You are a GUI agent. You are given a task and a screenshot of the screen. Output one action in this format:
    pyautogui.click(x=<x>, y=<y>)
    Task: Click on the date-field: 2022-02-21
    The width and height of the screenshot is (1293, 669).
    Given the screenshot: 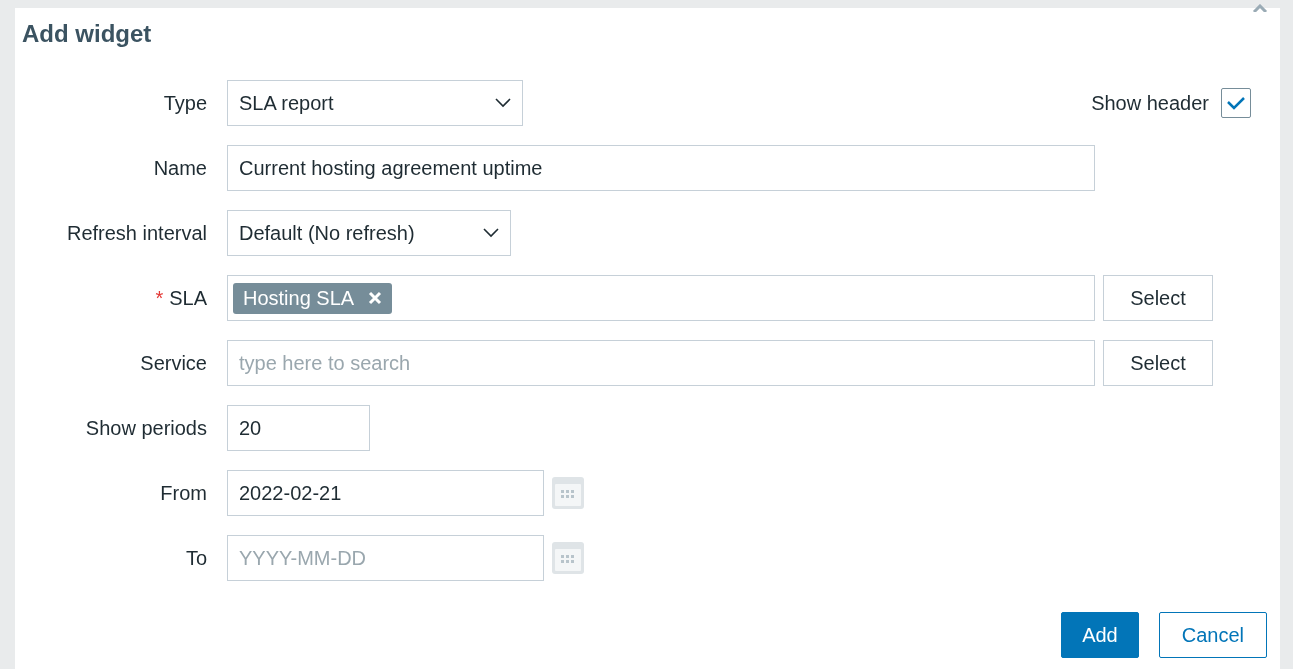 What is the action you would take?
    pyautogui.click(x=385, y=493)
    